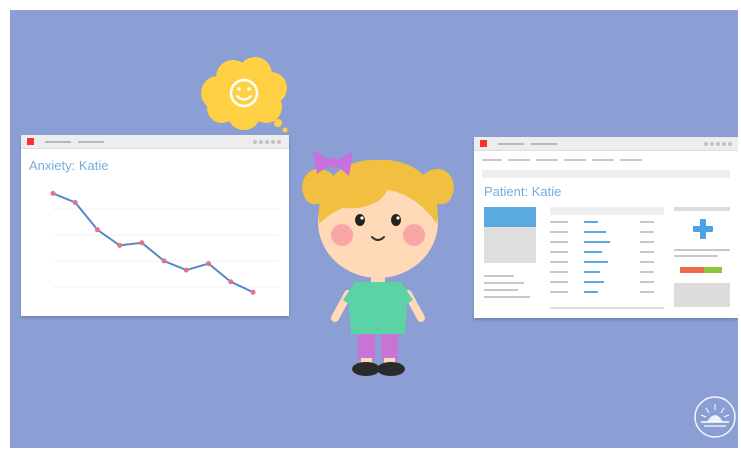 This screenshot has height=452, width=741. Describe the element at coordinates (702, 209) in the screenshot. I see `panel-header` at that location.